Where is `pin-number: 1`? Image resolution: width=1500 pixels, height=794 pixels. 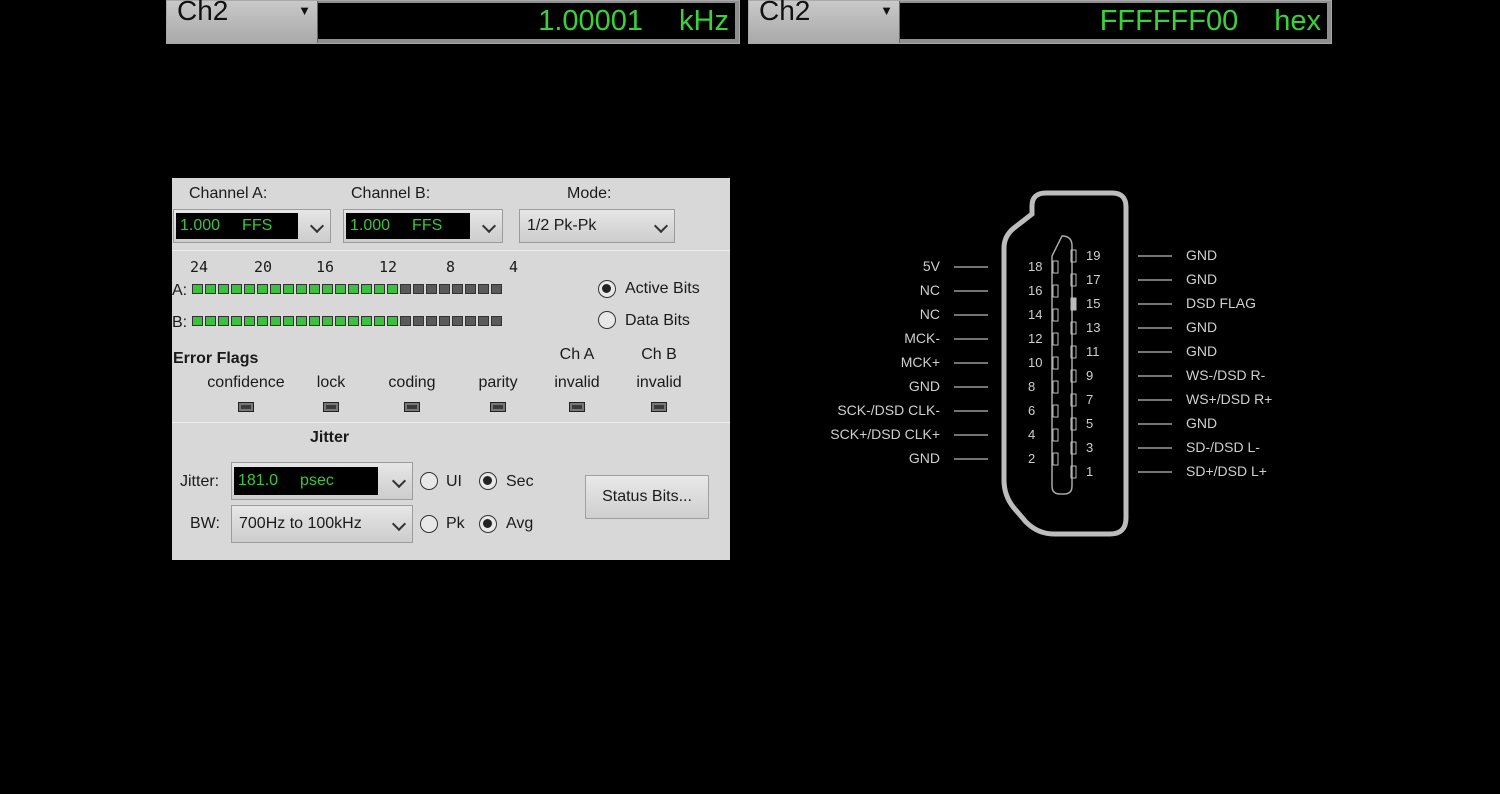
pin-number: 1 is located at coordinates (1090, 471).